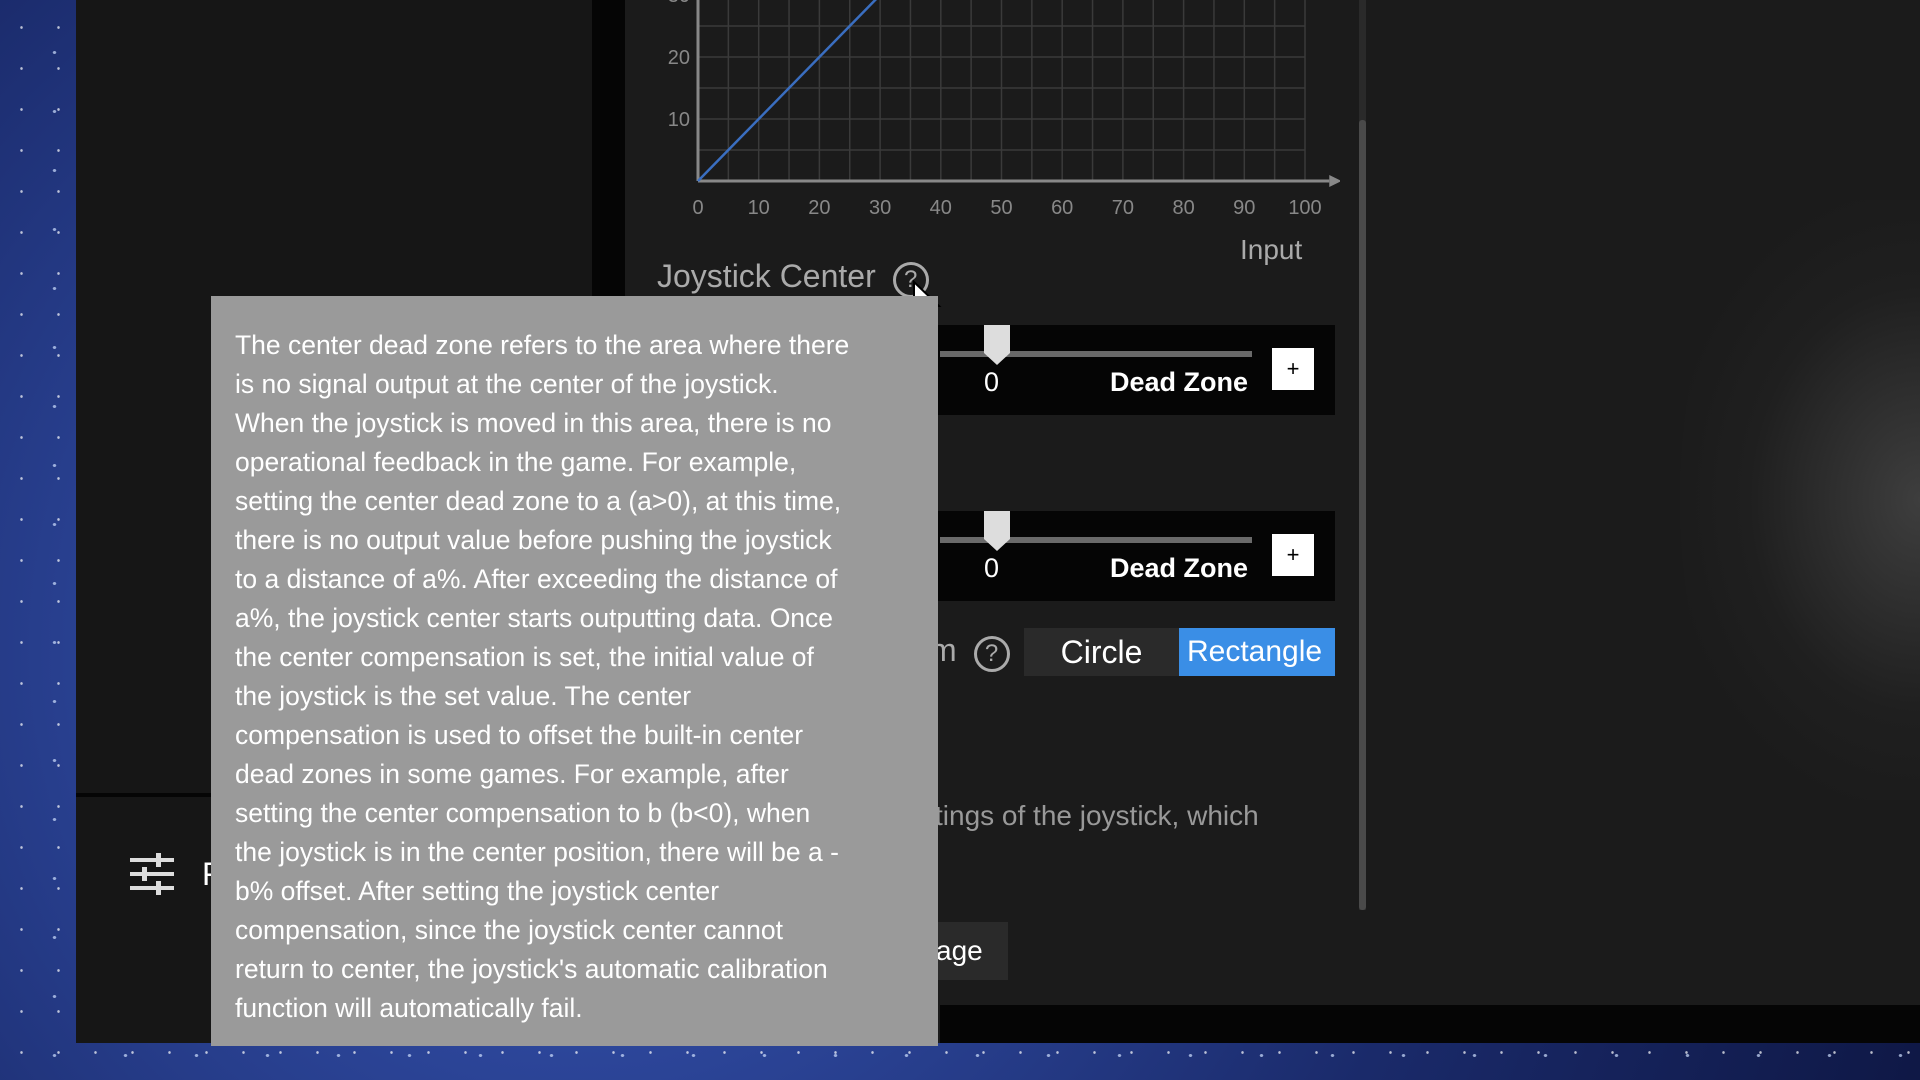 This screenshot has width=1920, height=1080. What do you see at coordinates (1334, 181) in the screenshot?
I see `x-axis-arrow` at bounding box center [1334, 181].